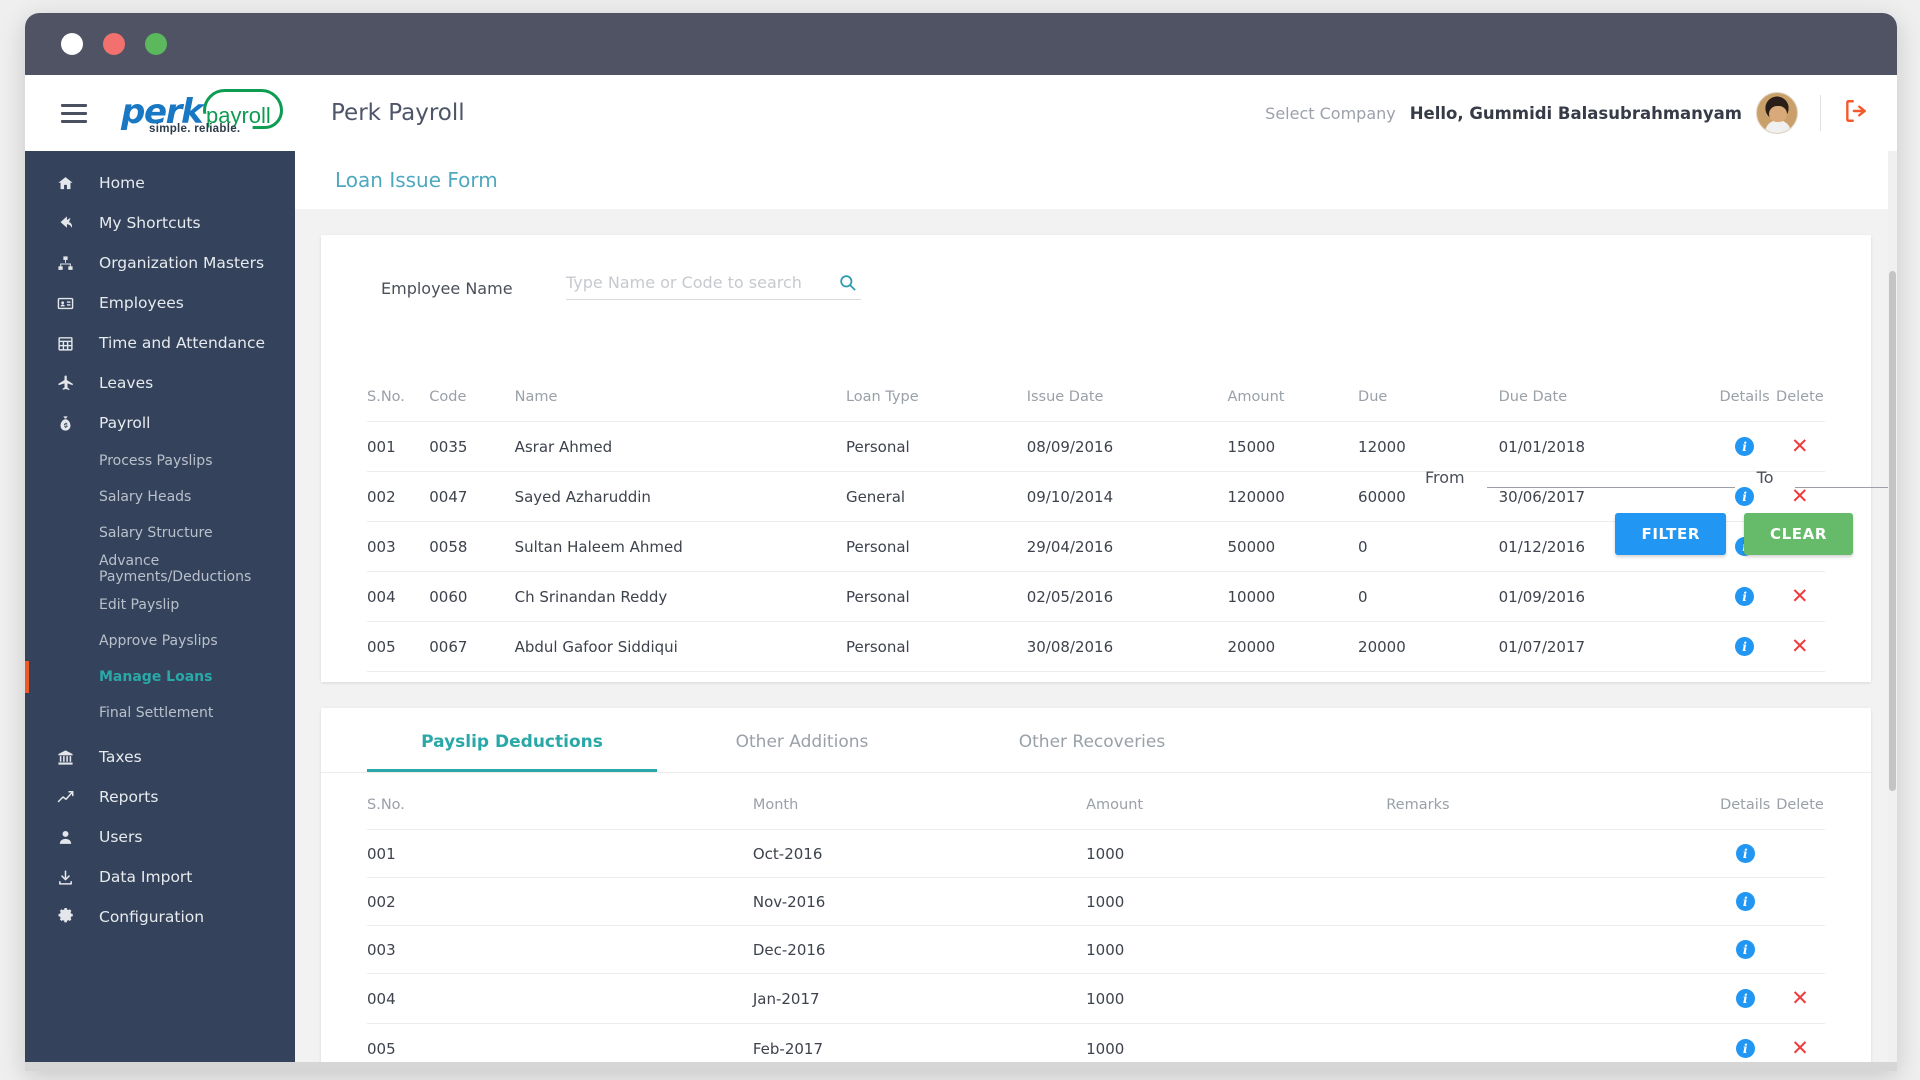 This screenshot has height=1080, width=1920. I want to click on table-row: 004 Jan-2017 1000 i ✕, so click(1096, 998).